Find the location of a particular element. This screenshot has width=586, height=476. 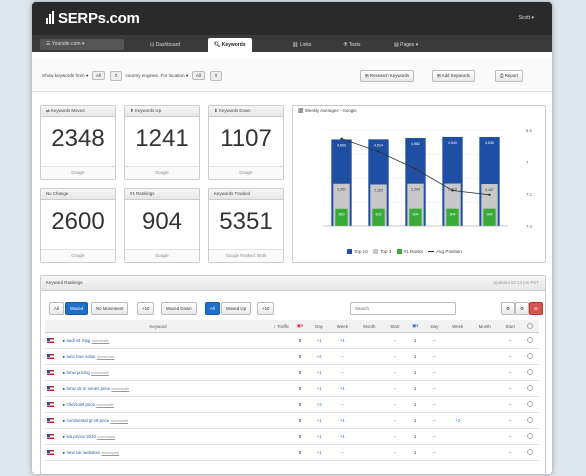

col-b-day: Day is located at coordinates (434, 326).